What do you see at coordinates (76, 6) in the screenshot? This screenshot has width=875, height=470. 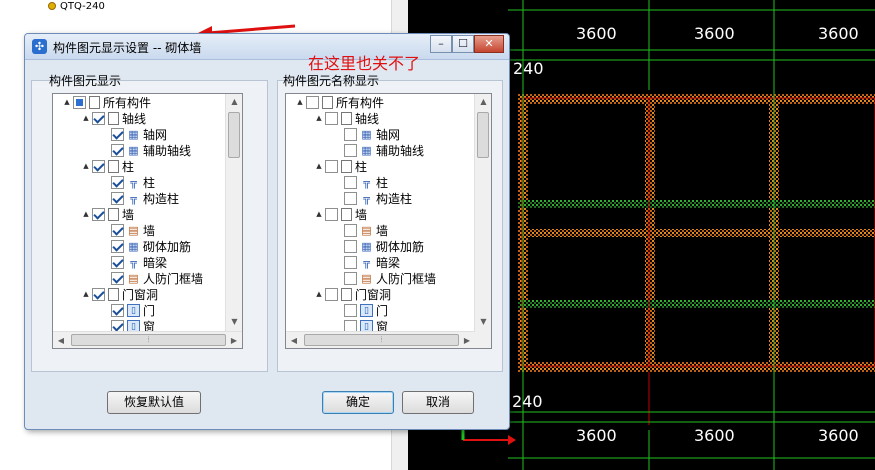 I see `tree-item-qtq-240: QTQ-240` at bounding box center [76, 6].